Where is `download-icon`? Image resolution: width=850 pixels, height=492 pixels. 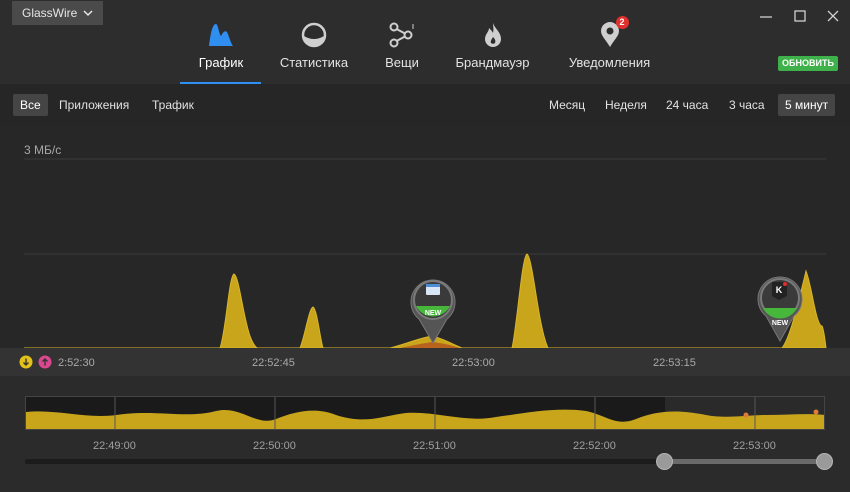
download-icon is located at coordinates (26, 362).